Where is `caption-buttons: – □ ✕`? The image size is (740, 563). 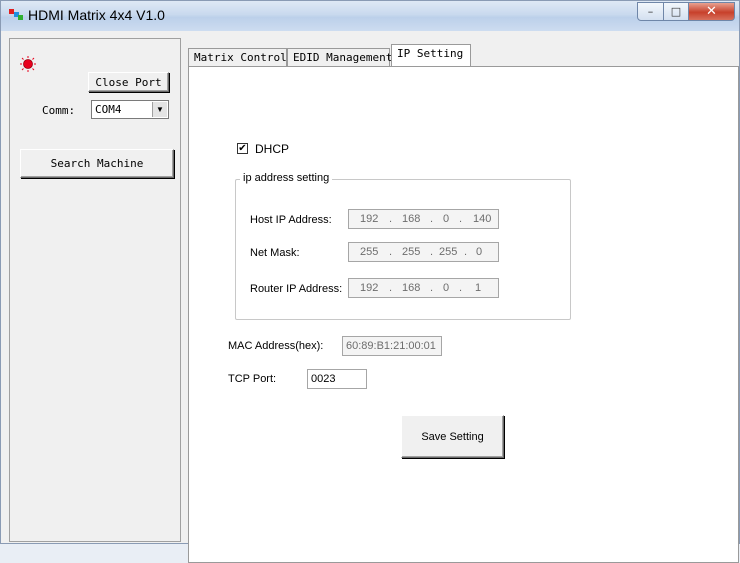
caption-buttons: – □ ✕ is located at coordinates (686, 12).